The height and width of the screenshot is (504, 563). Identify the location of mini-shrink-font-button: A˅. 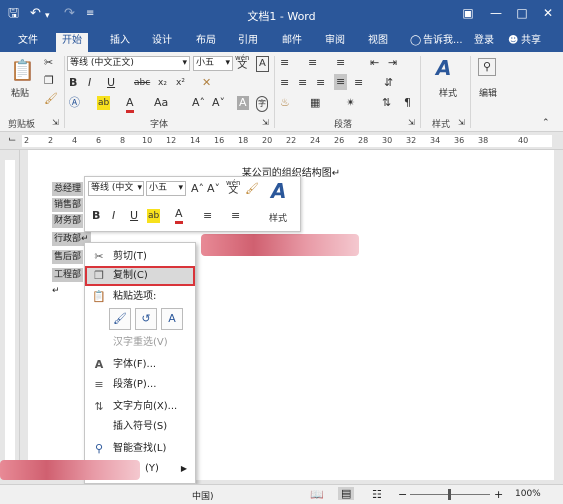
(213, 189).